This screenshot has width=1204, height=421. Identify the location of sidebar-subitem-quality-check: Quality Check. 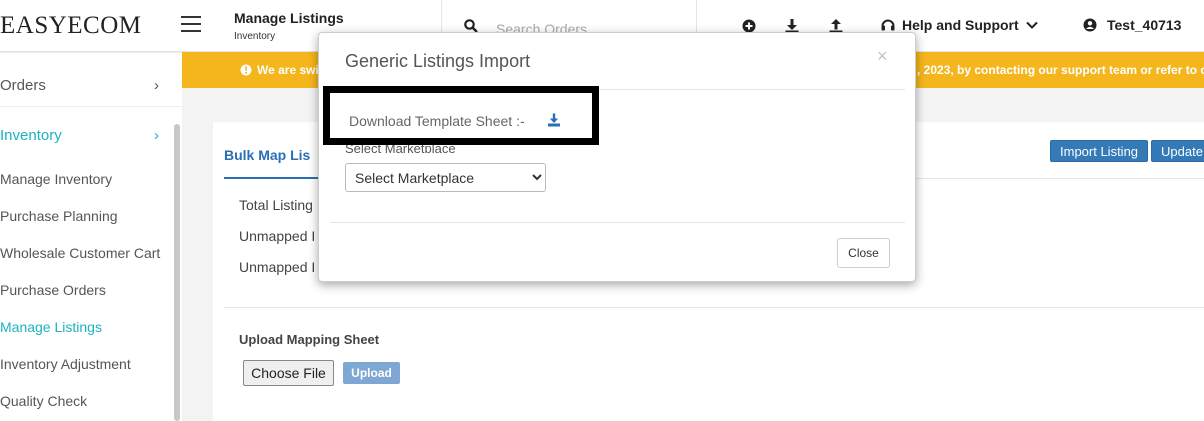
(43, 401).